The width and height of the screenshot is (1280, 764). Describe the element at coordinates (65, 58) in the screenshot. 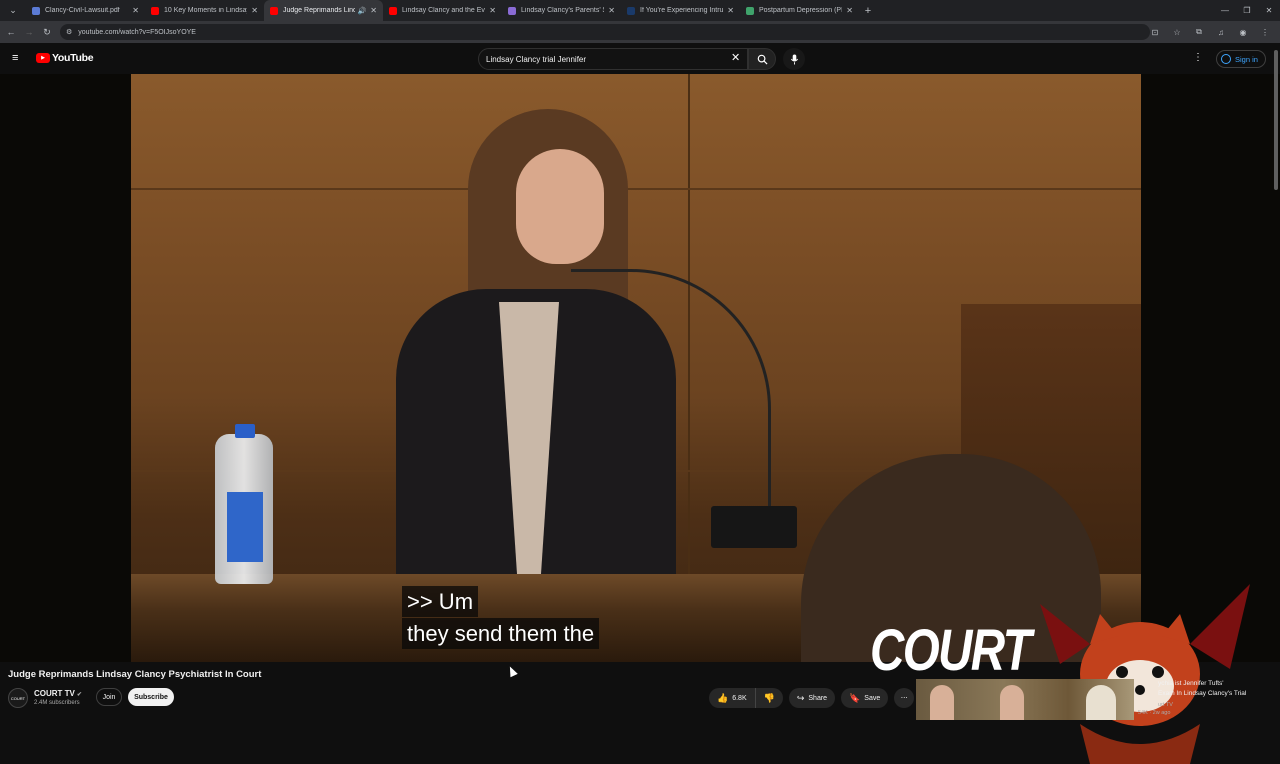

I see `youtube-logo: ▶ YouTube` at that location.